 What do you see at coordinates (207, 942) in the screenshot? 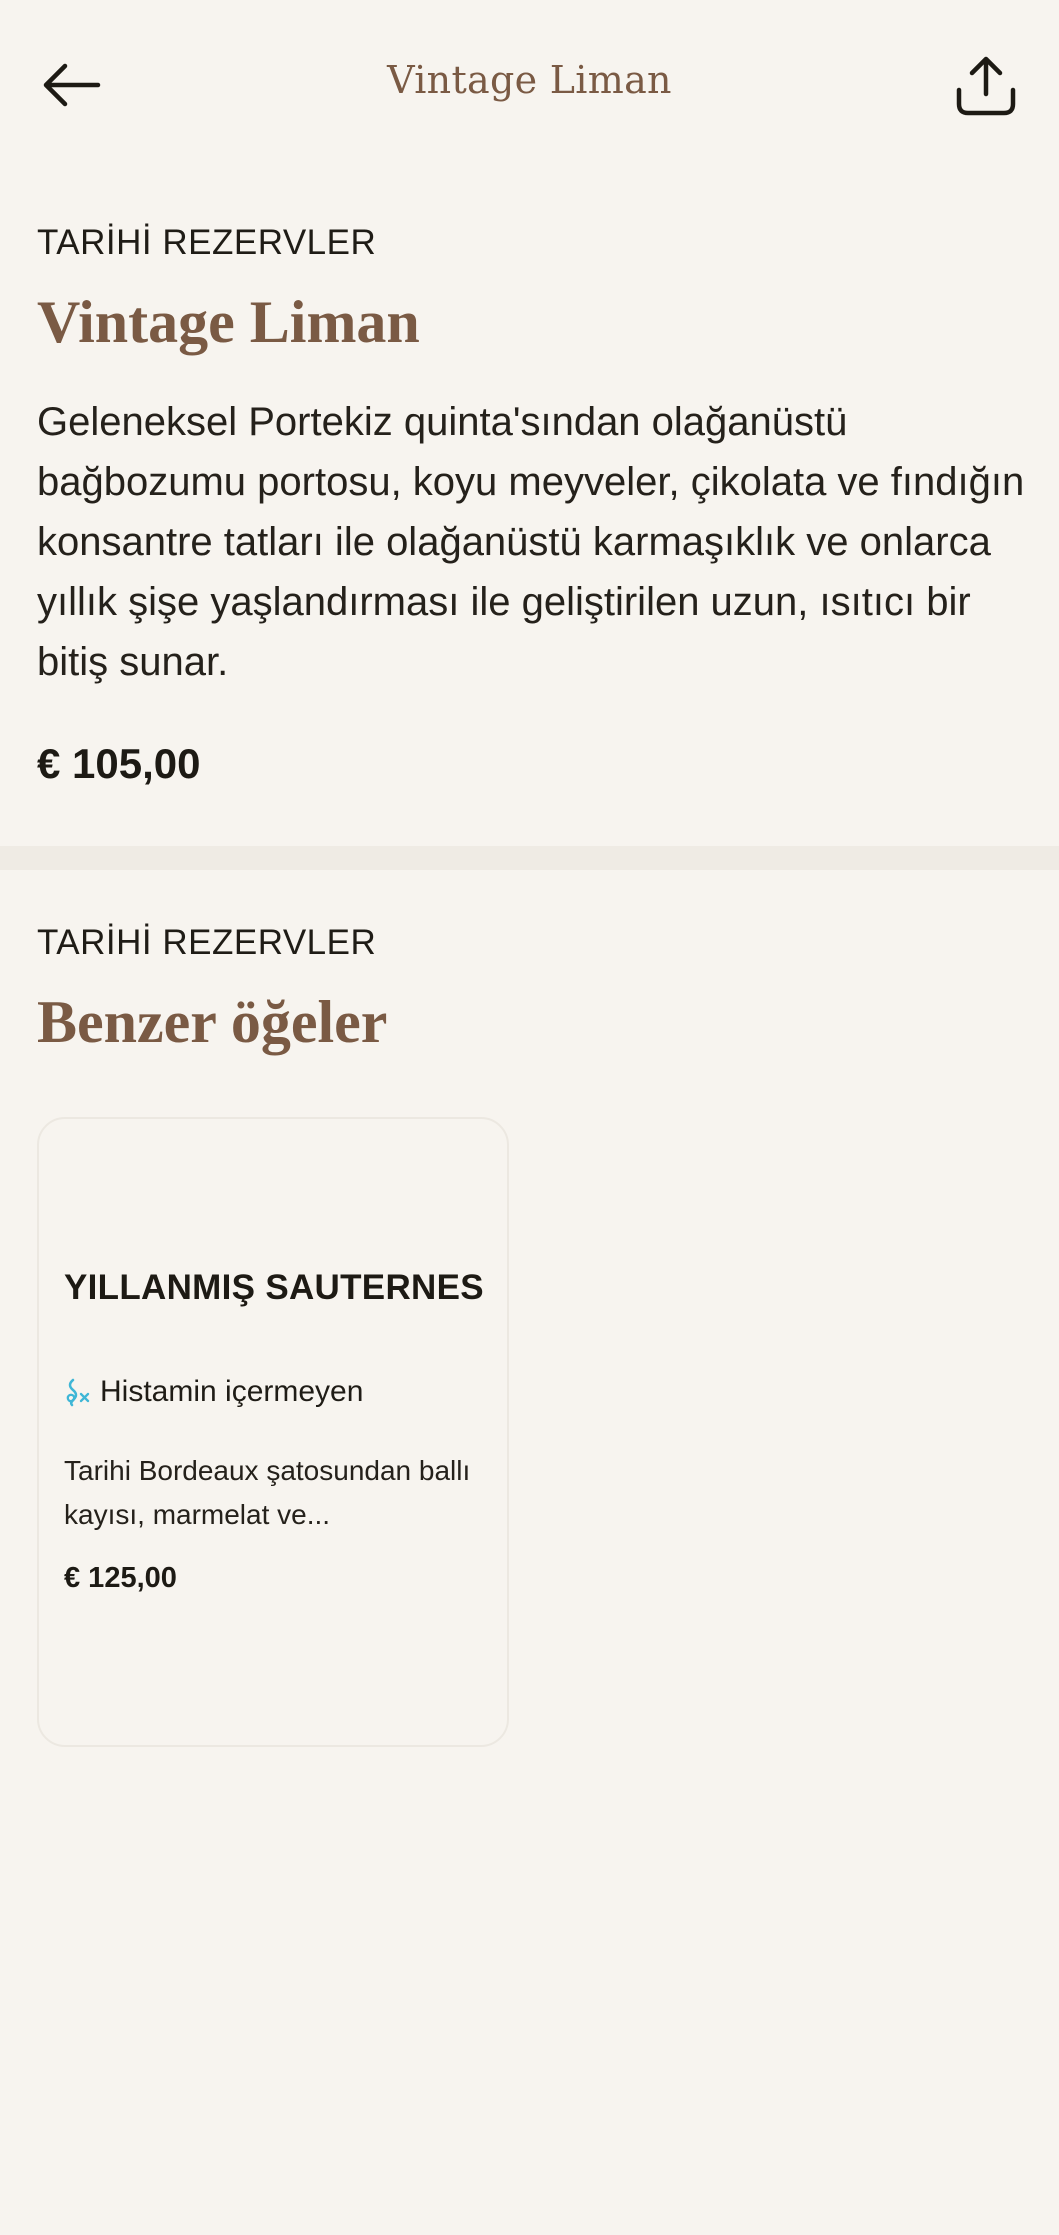
I see `similar-category: TARİHİ REZERVLER` at bounding box center [207, 942].